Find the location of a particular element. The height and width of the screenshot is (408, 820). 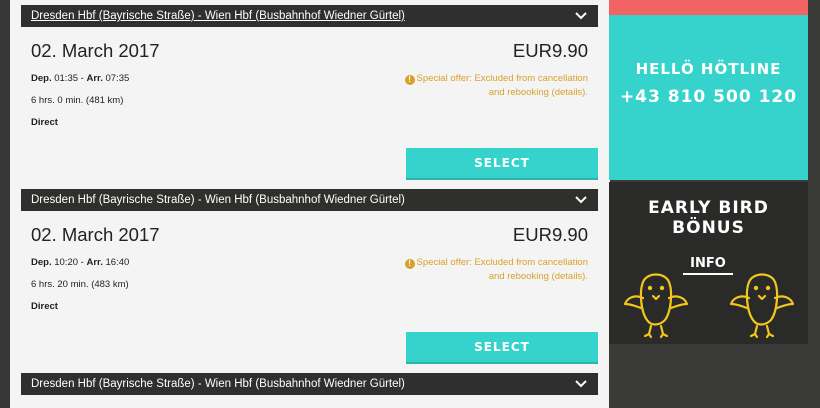

early-bird-banner: EARLY BIRD BÖNUS INFO is located at coordinates (708, 263).